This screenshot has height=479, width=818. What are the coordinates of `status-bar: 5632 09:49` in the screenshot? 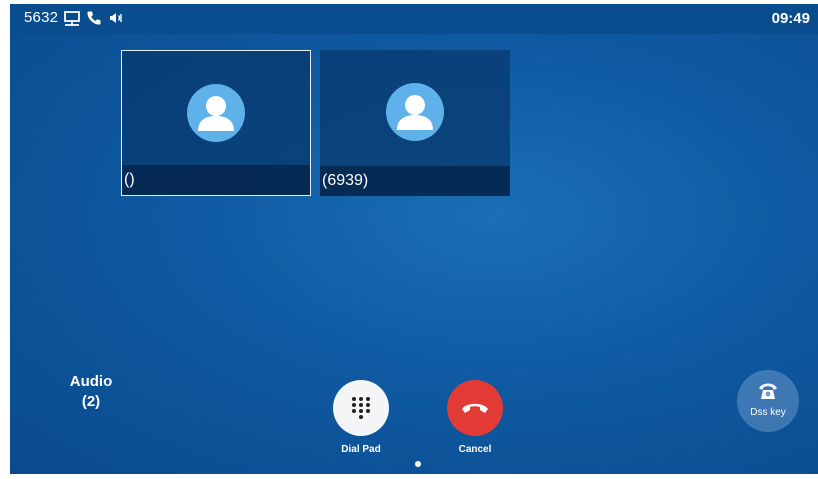 It's located at (414, 19).